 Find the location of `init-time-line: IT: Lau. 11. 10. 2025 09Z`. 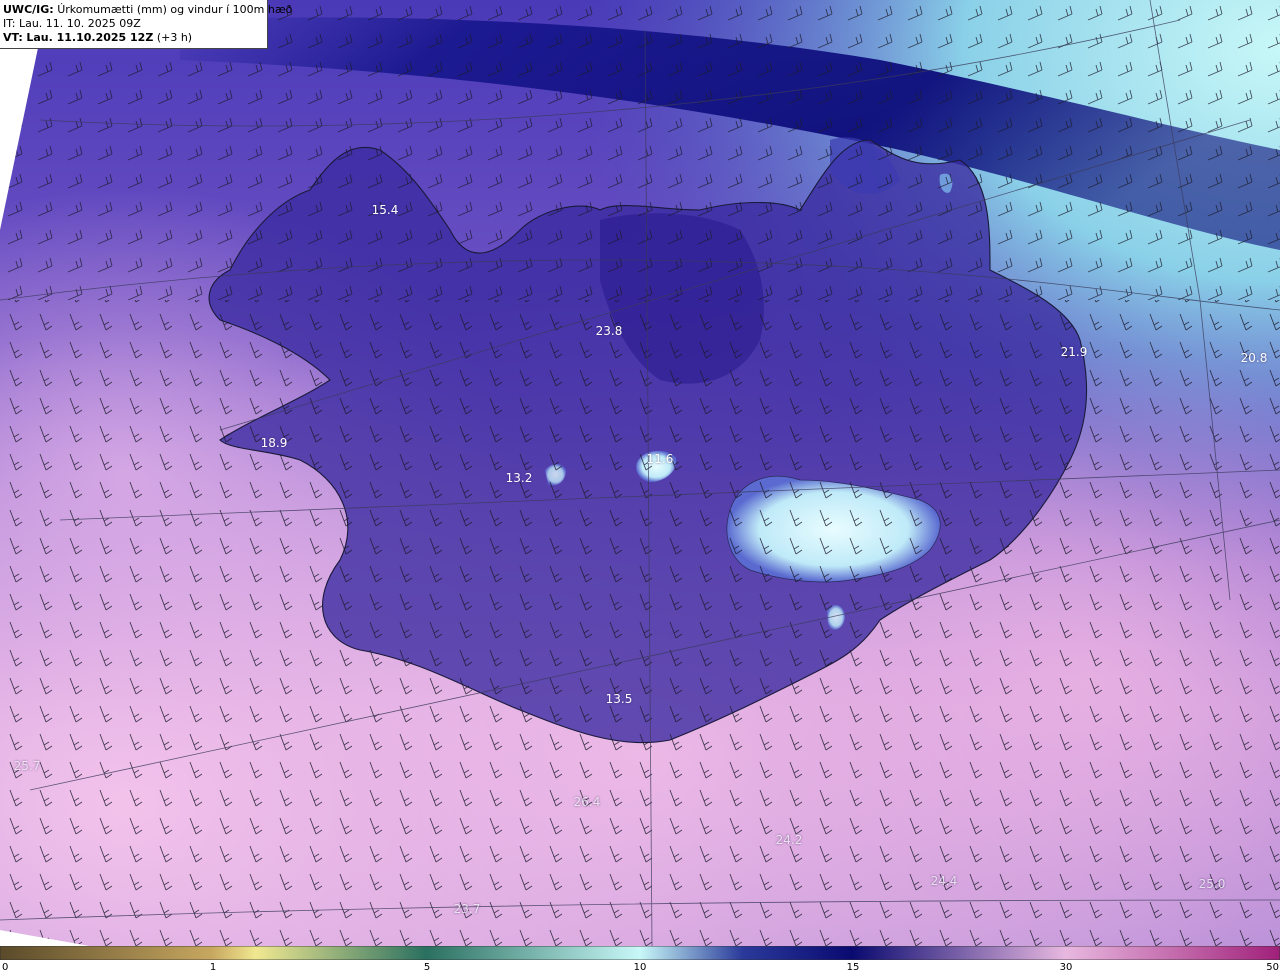

init-time-line: IT: Lau. 11. 10. 2025 09Z is located at coordinates (133, 24).